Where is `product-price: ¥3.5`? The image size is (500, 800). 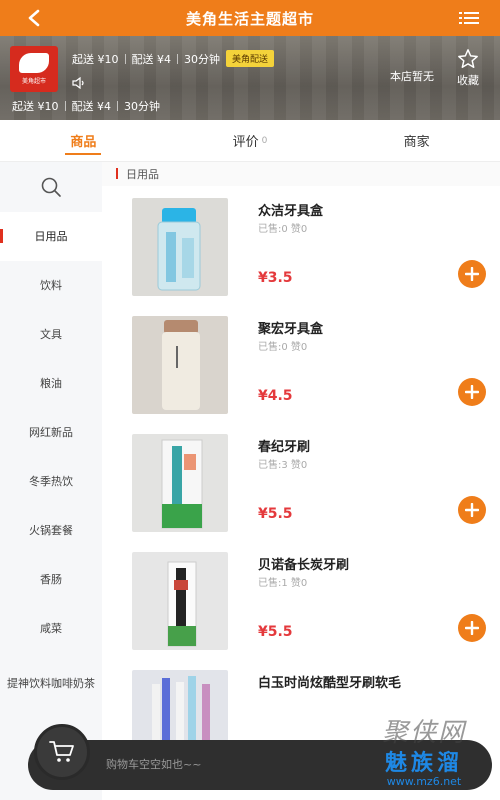 product-price: ¥3.5 is located at coordinates (275, 278).